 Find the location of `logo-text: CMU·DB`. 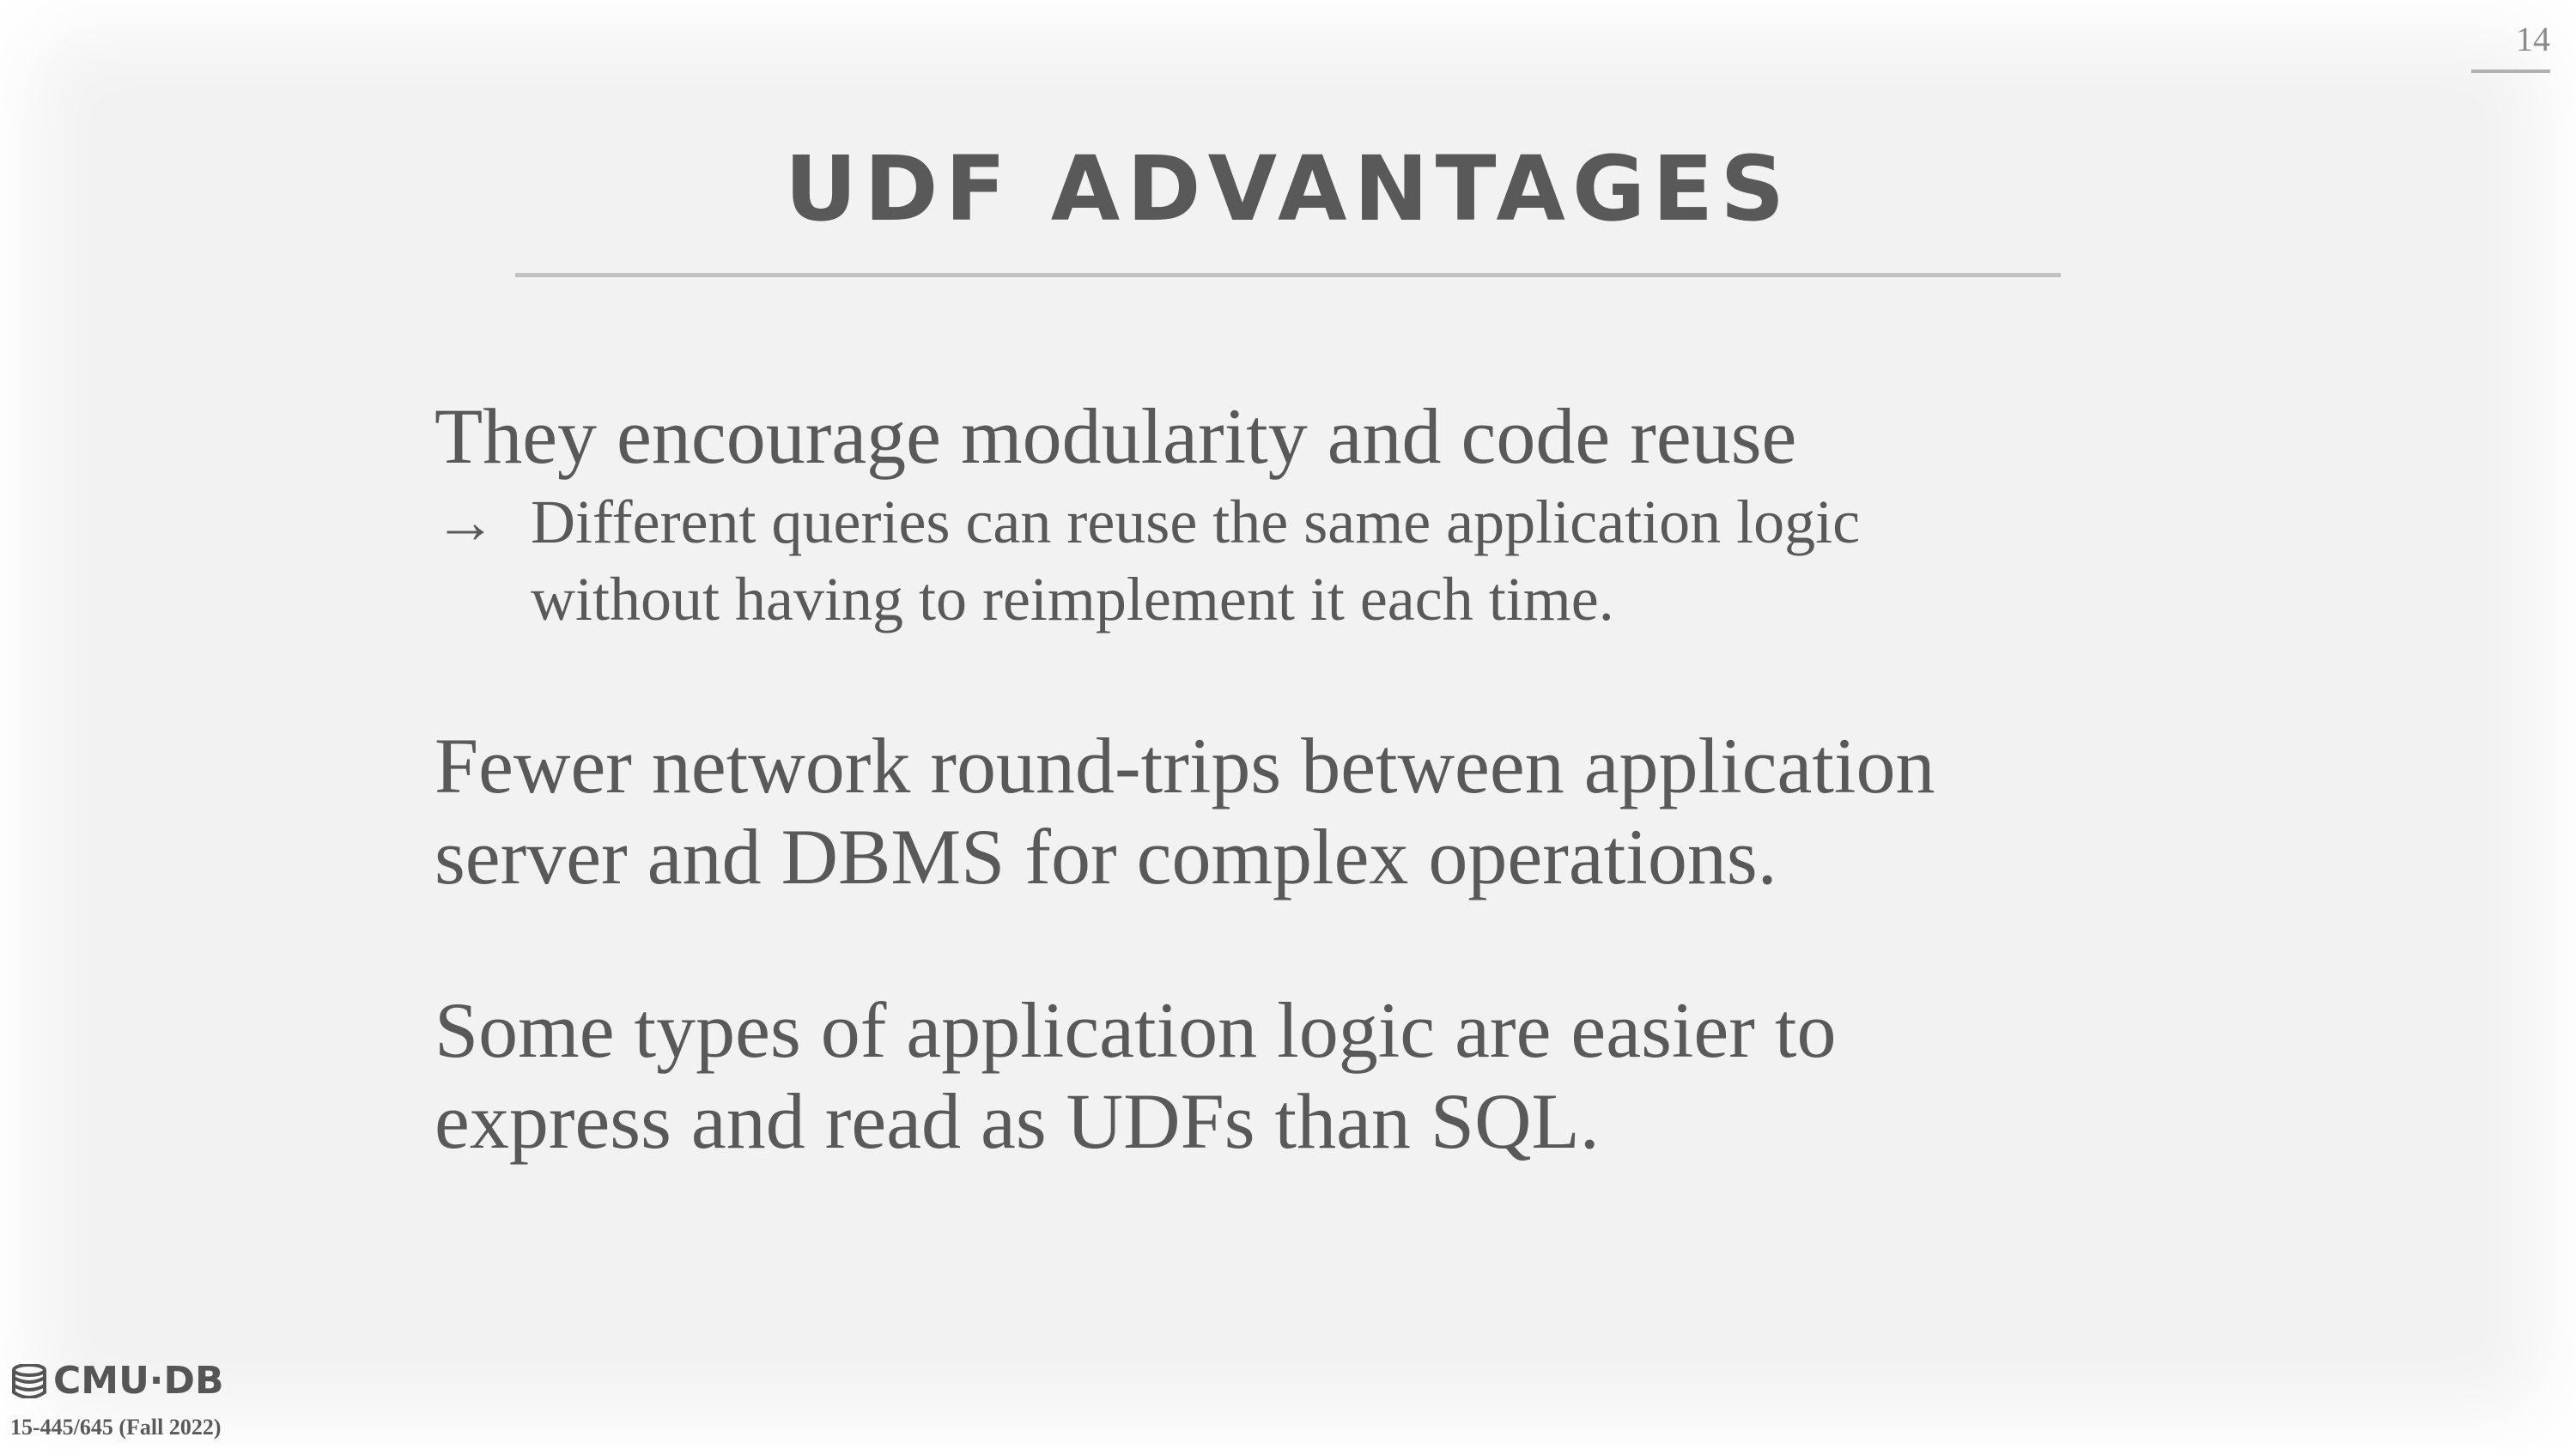

logo-text: CMU·DB is located at coordinates (138, 1381).